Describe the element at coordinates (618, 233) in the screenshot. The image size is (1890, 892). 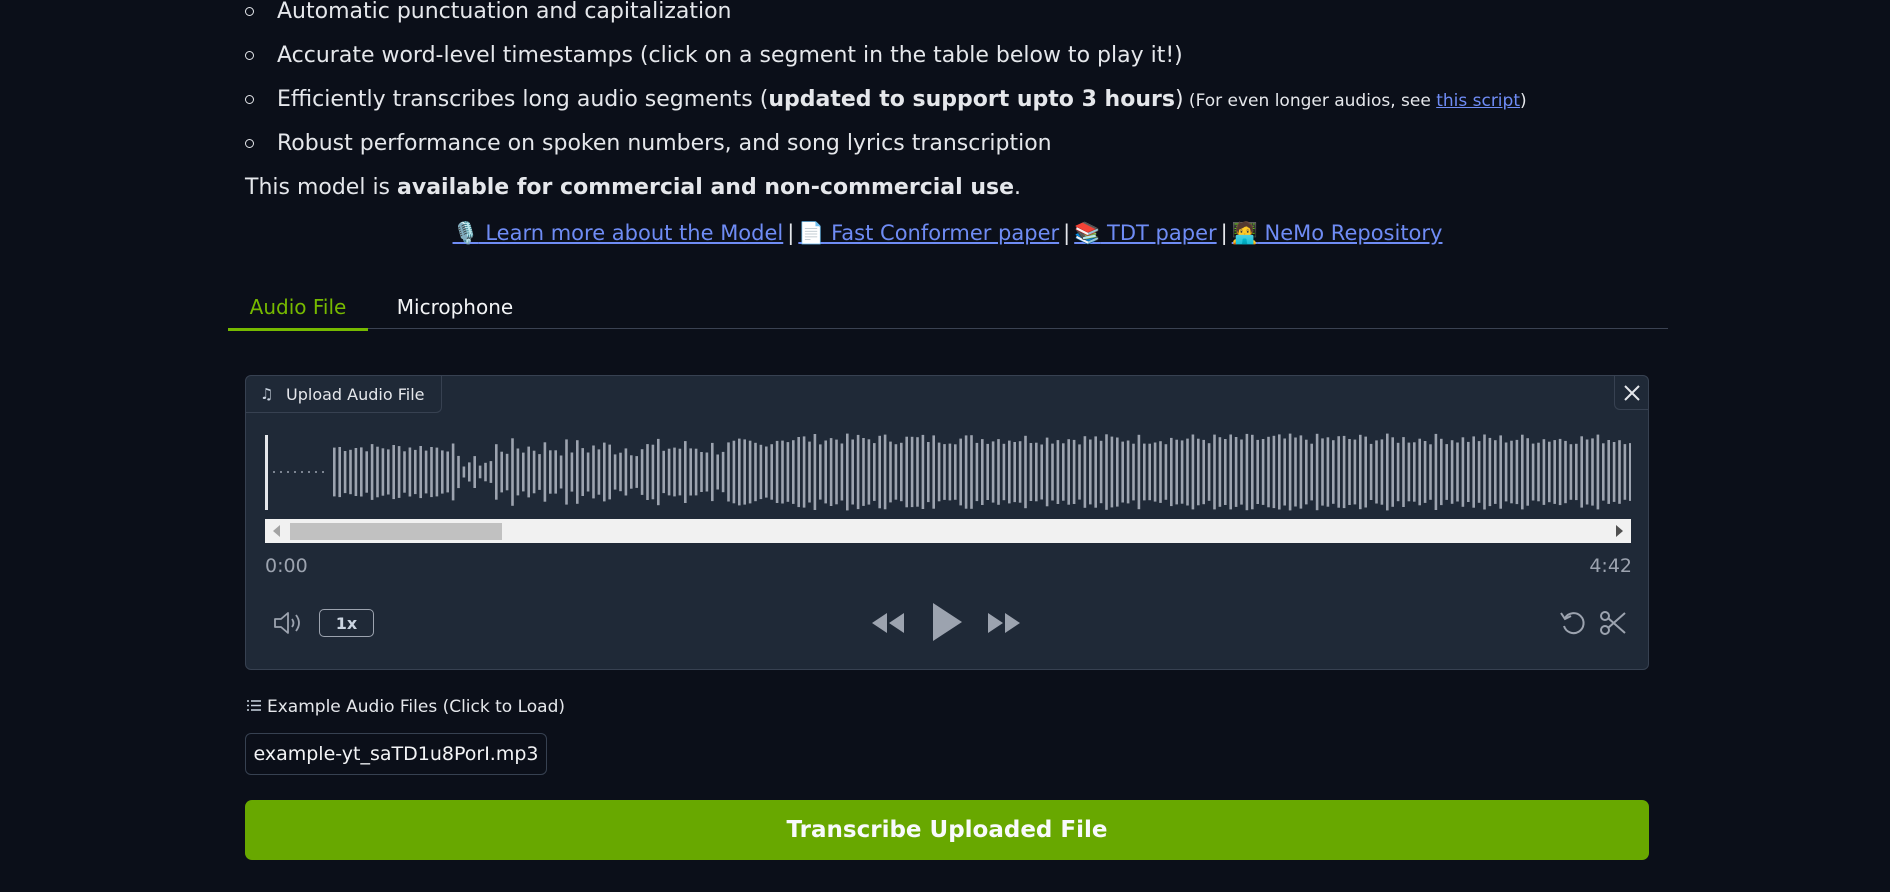
I see `learn-more-model-link: 🎙️ Learn more about the Model` at that location.